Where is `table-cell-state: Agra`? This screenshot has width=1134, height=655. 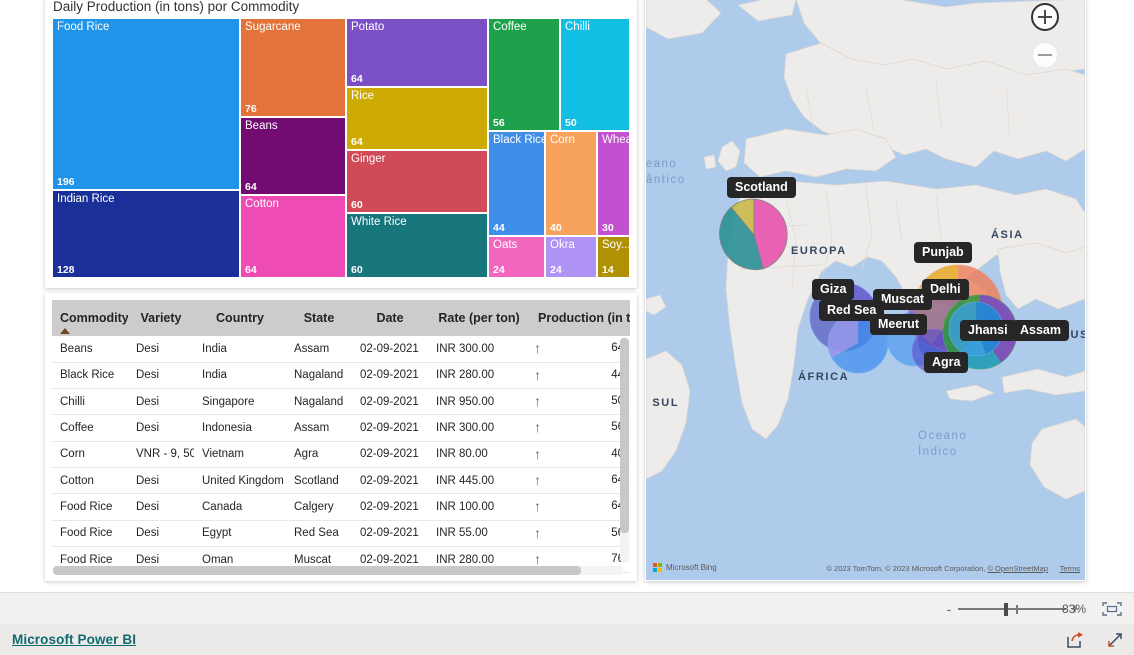 table-cell-state: Agra is located at coordinates (319, 454).